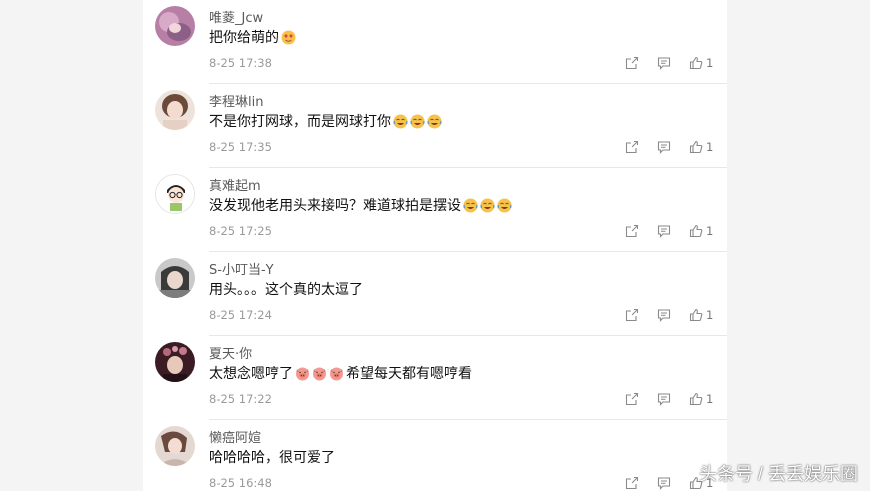  Describe the element at coordinates (230, 352) in the screenshot. I see `username: 夏天·你` at that location.